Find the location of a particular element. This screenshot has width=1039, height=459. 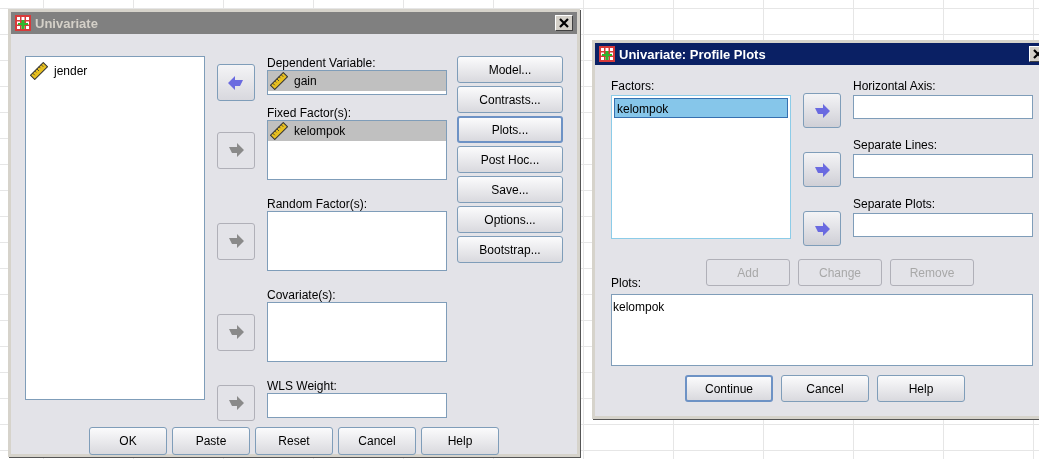

variable-name: kelompok is located at coordinates (320, 131).